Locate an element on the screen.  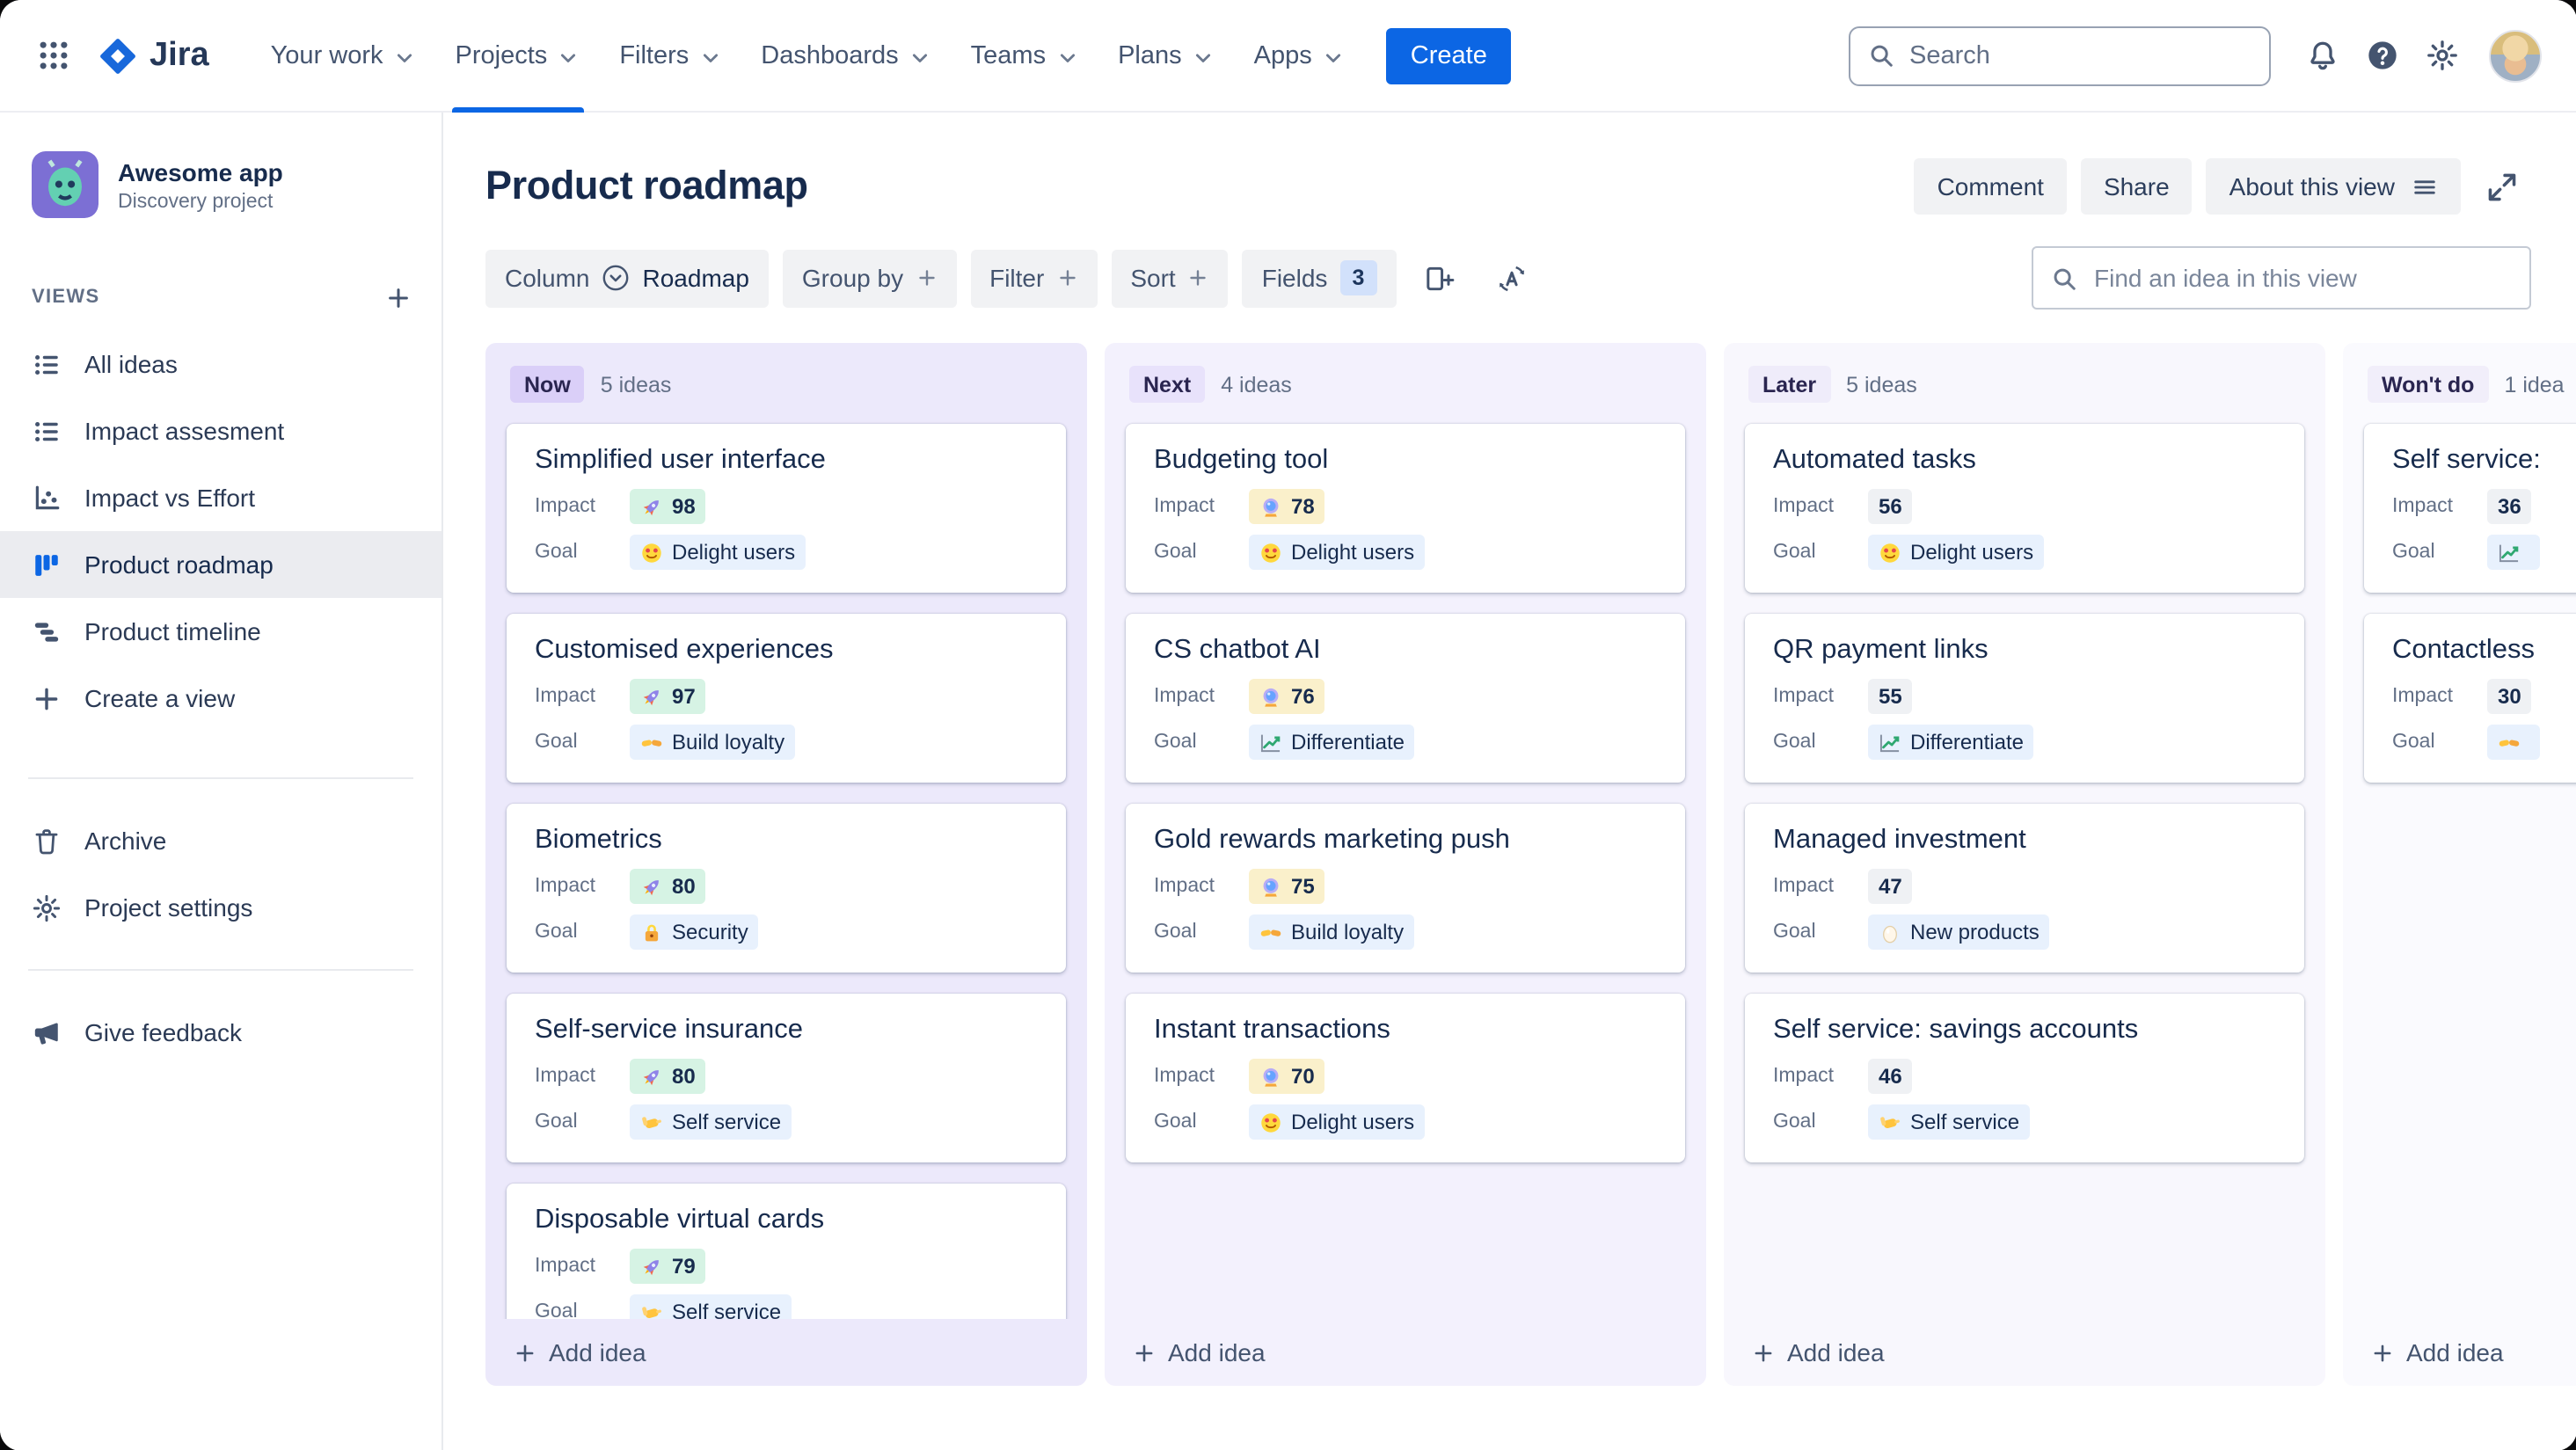
idea-card-title: Managed investment is located at coordinates (1900, 840).